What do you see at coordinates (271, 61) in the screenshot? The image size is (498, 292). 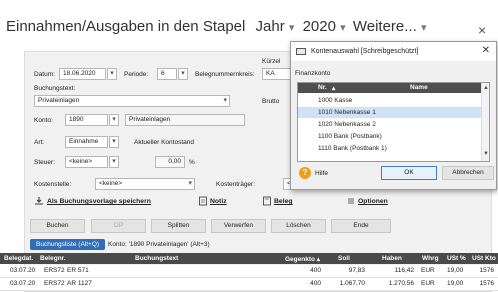 I see `kuerzel-label: Kürzel` at bounding box center [271, 61].